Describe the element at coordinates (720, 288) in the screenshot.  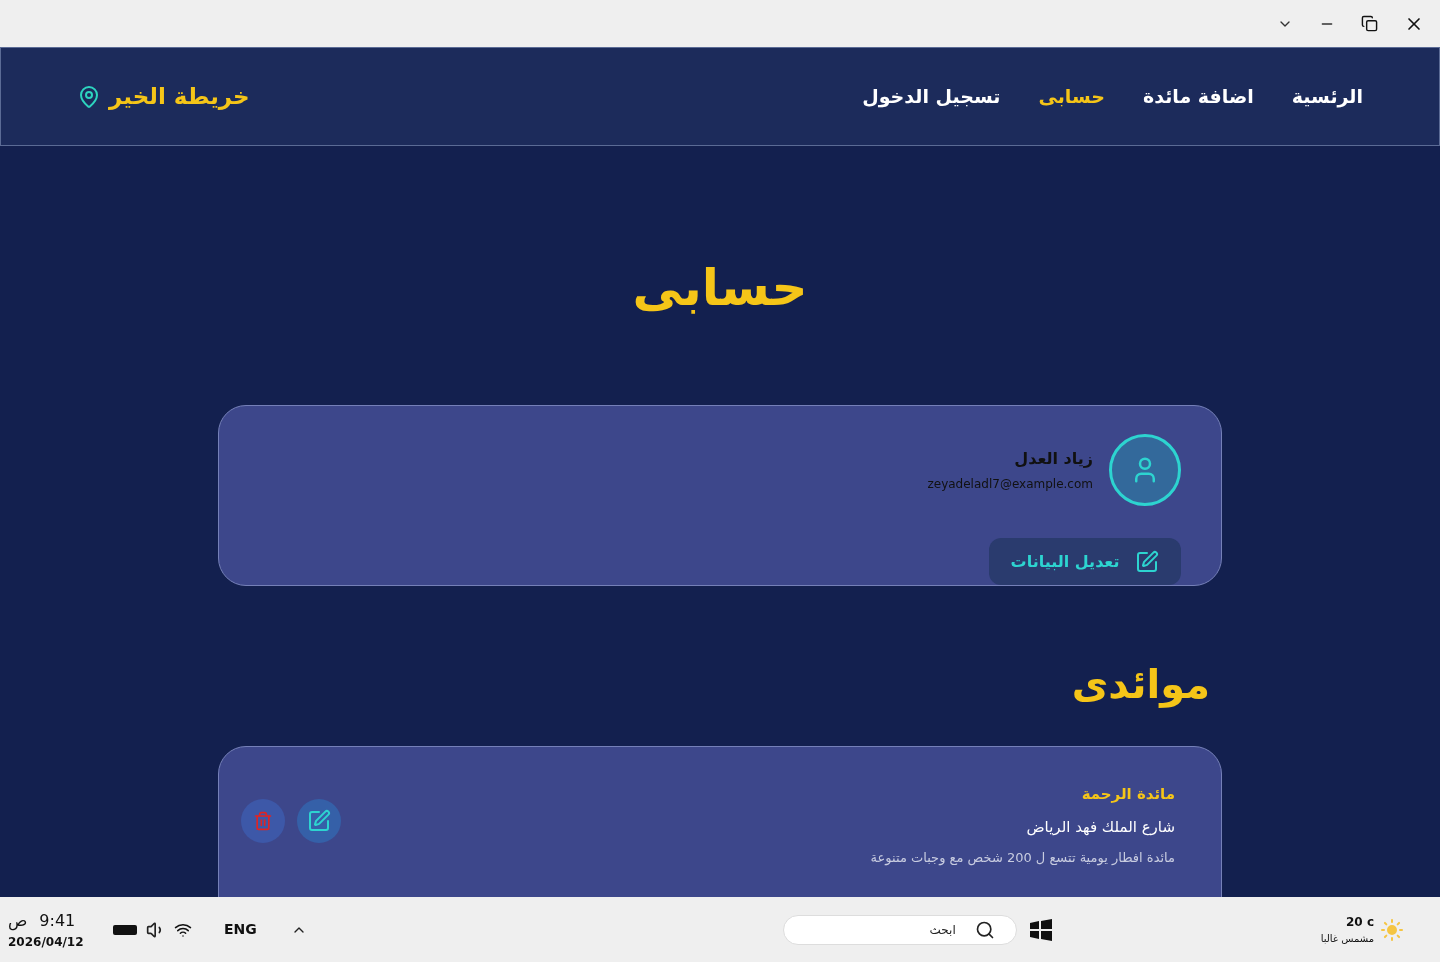
I see `page-title: حسابى` at that location.